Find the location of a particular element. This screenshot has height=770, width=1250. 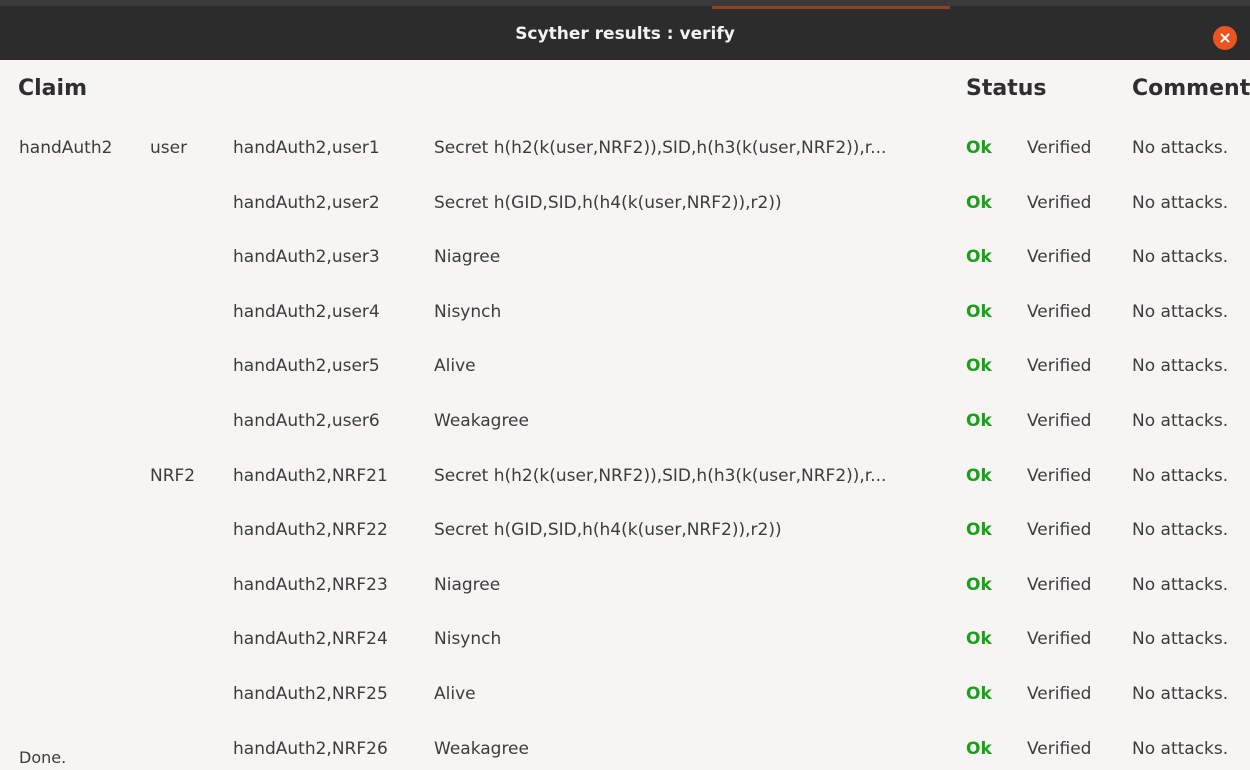

claim-id: handAuth2,user4 is located at coordinates (306, 312).